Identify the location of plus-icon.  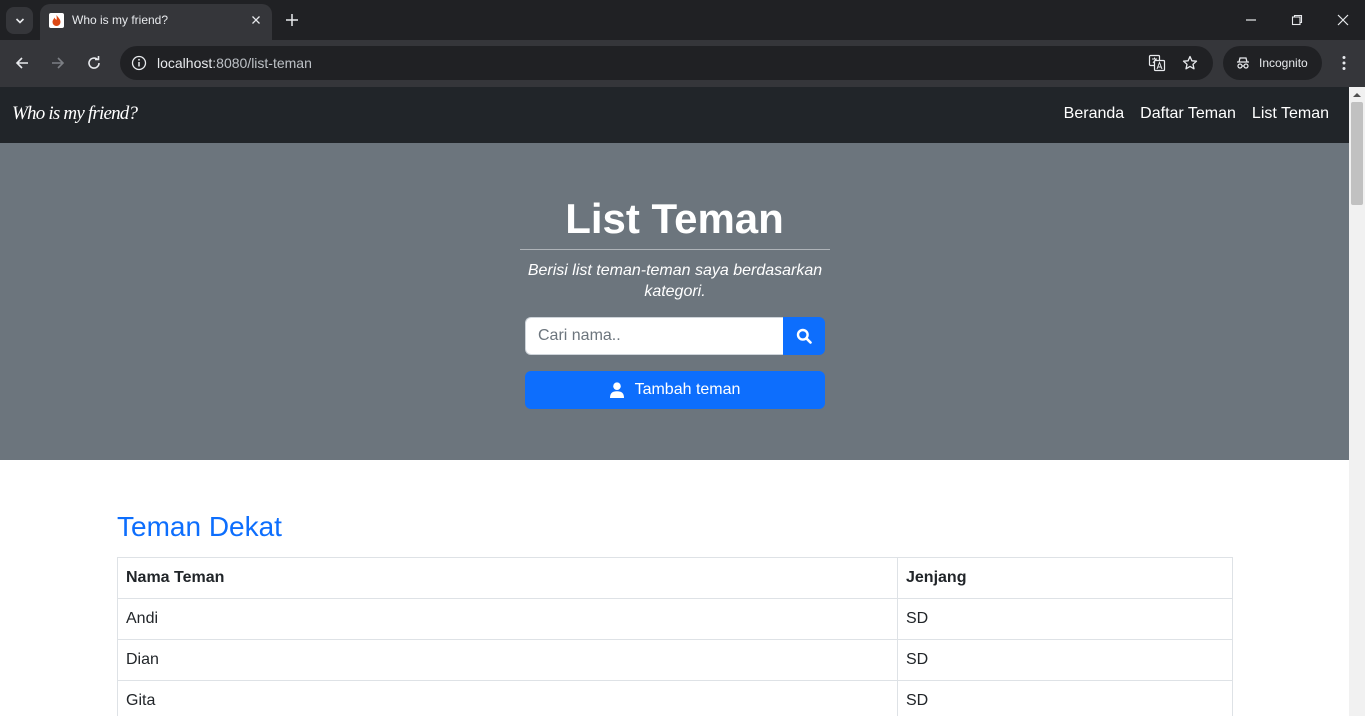
(292, 20).